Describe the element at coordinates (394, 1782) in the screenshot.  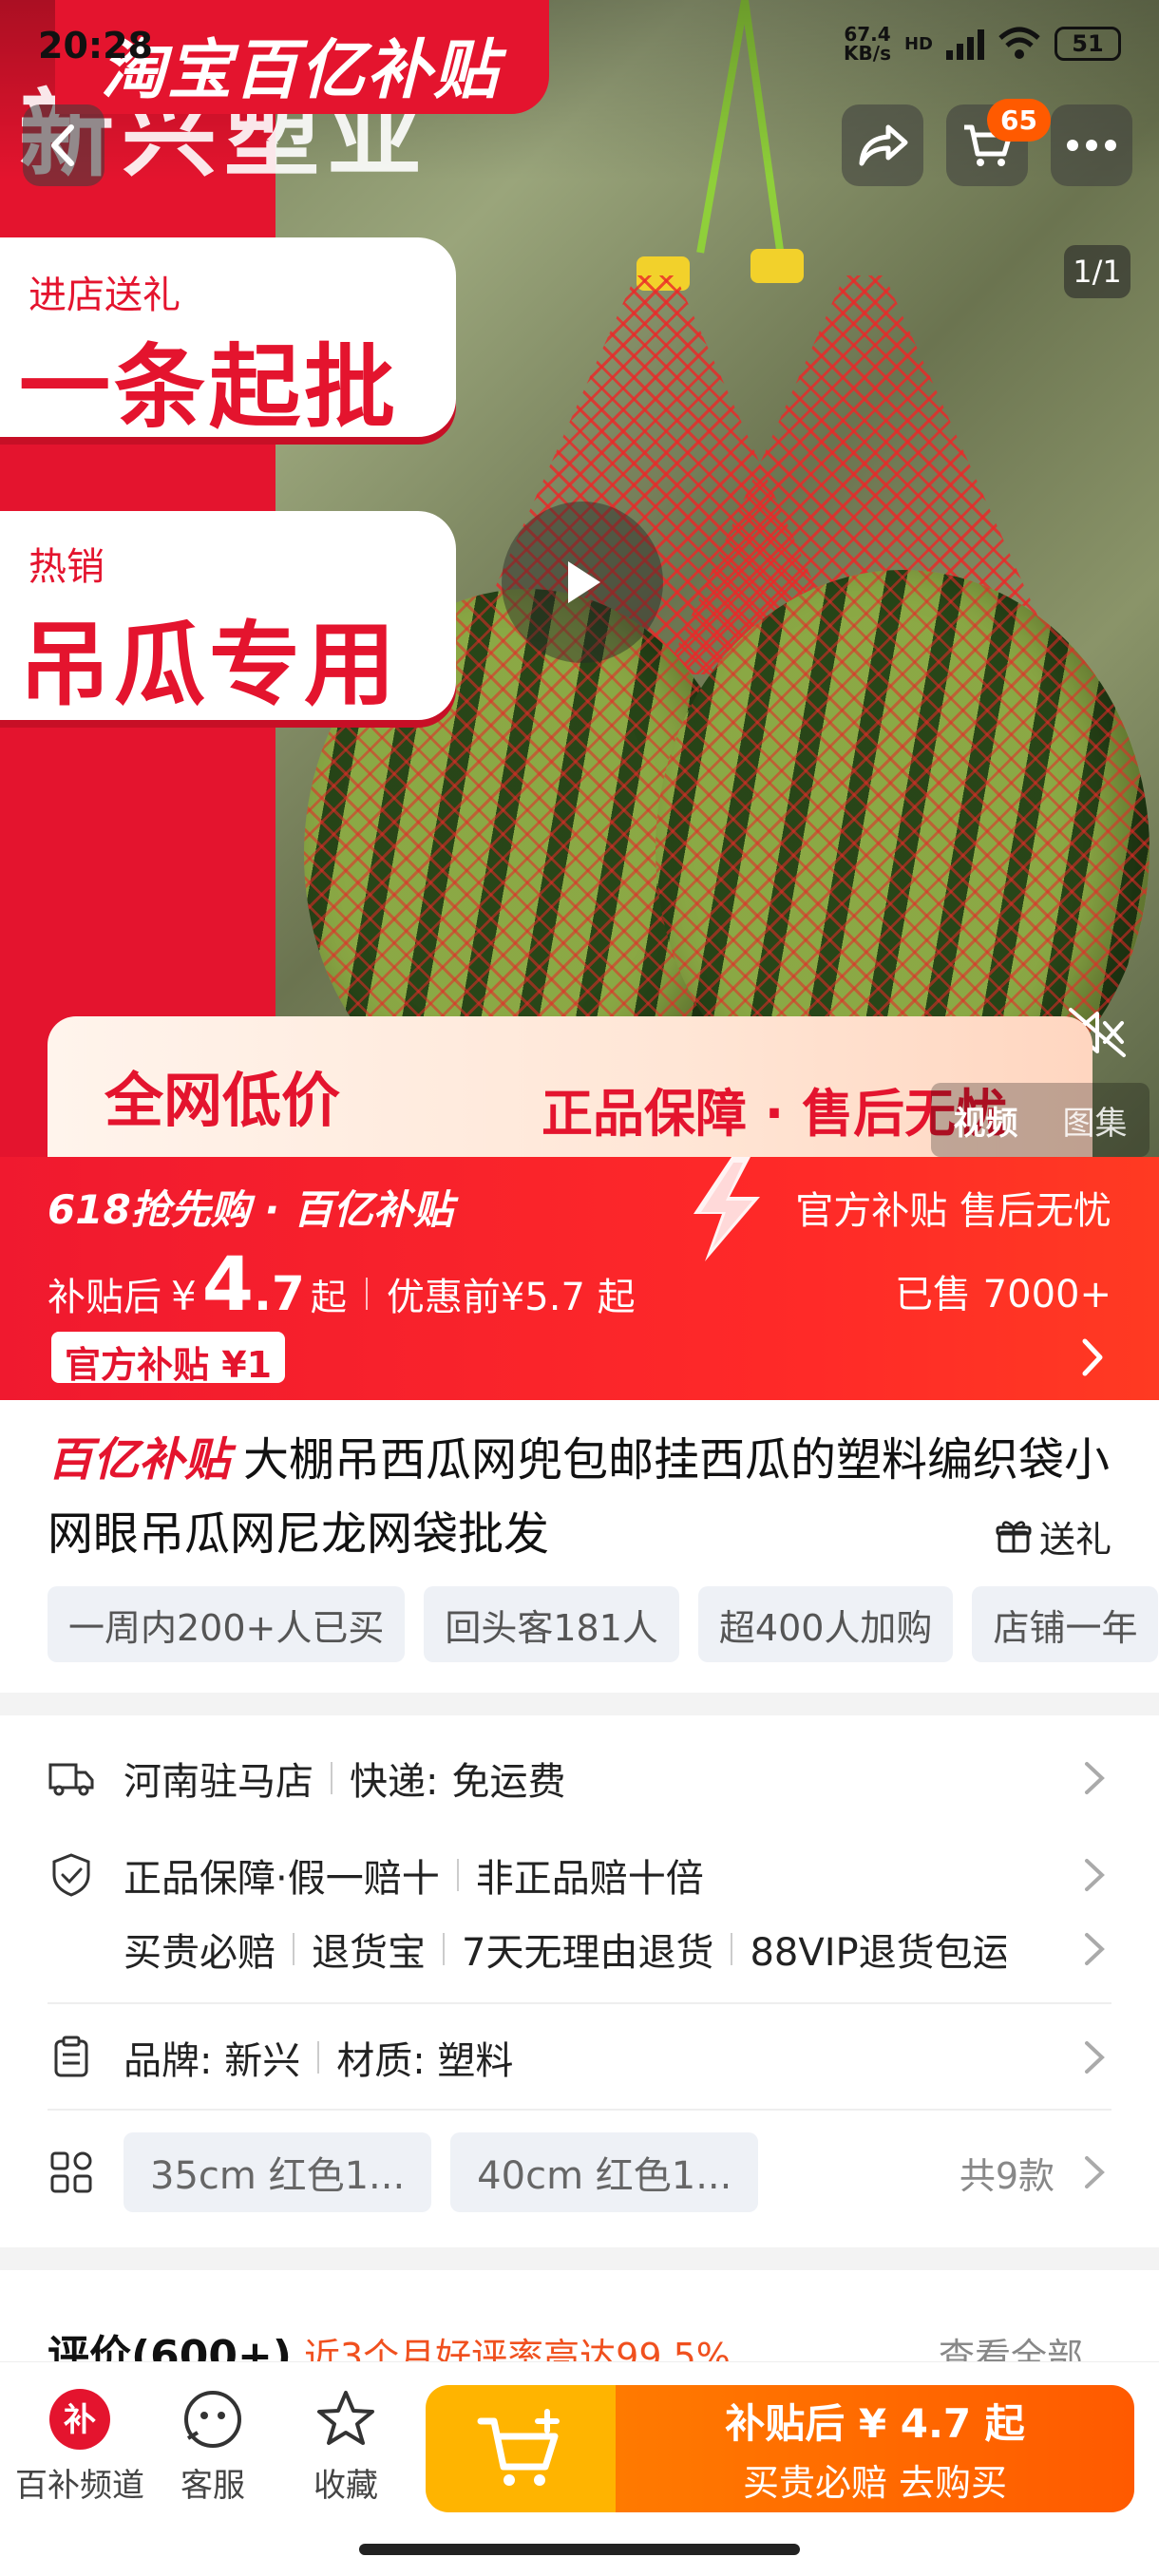
I see `ship-method: 快递:` at that location.